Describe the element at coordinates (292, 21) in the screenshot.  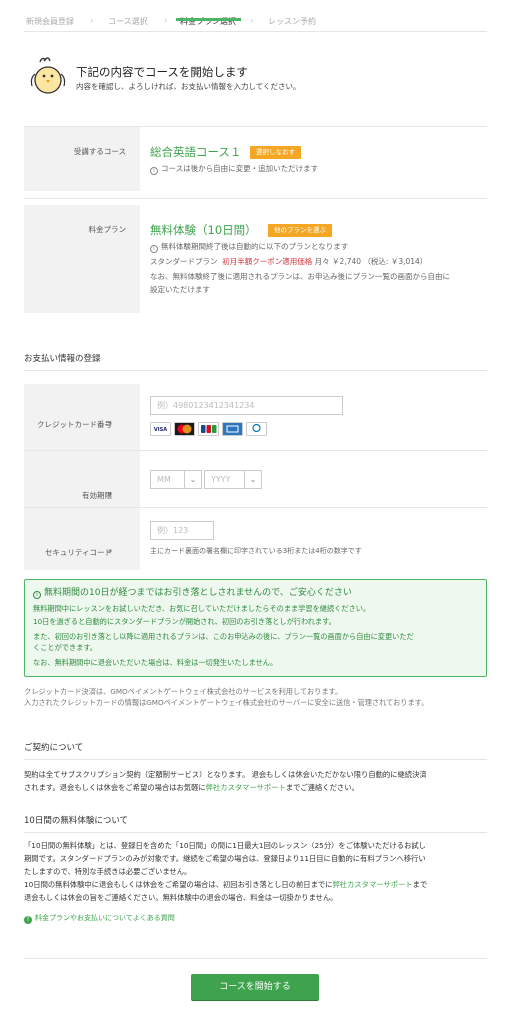
I see `step-lesson-booking: レッスン予約` at that location.